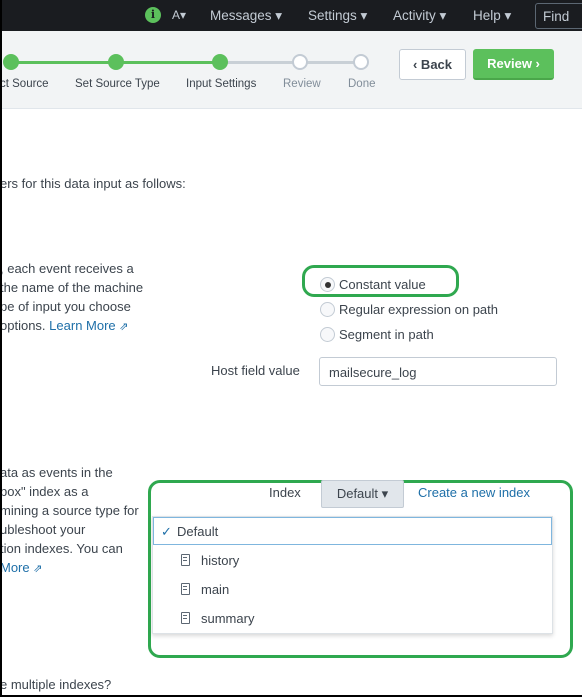 The width and height of the screenshot is (582, 697). I want to click on host-field-label: Host field value, so click(255, 370).